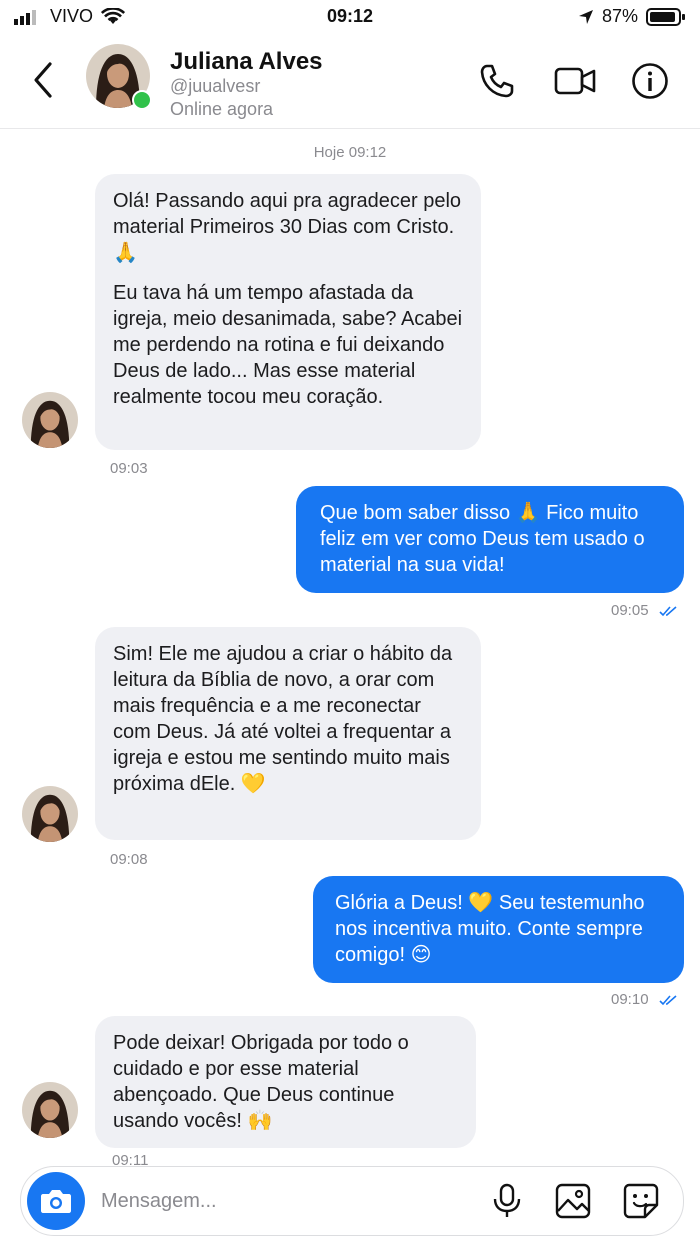 The height and width of the screenshot is (1243, 700). What do you see at coordinates (573, 1201) in the screenshot?
I see `gallery-icon` at bounding box center [573, 1201].